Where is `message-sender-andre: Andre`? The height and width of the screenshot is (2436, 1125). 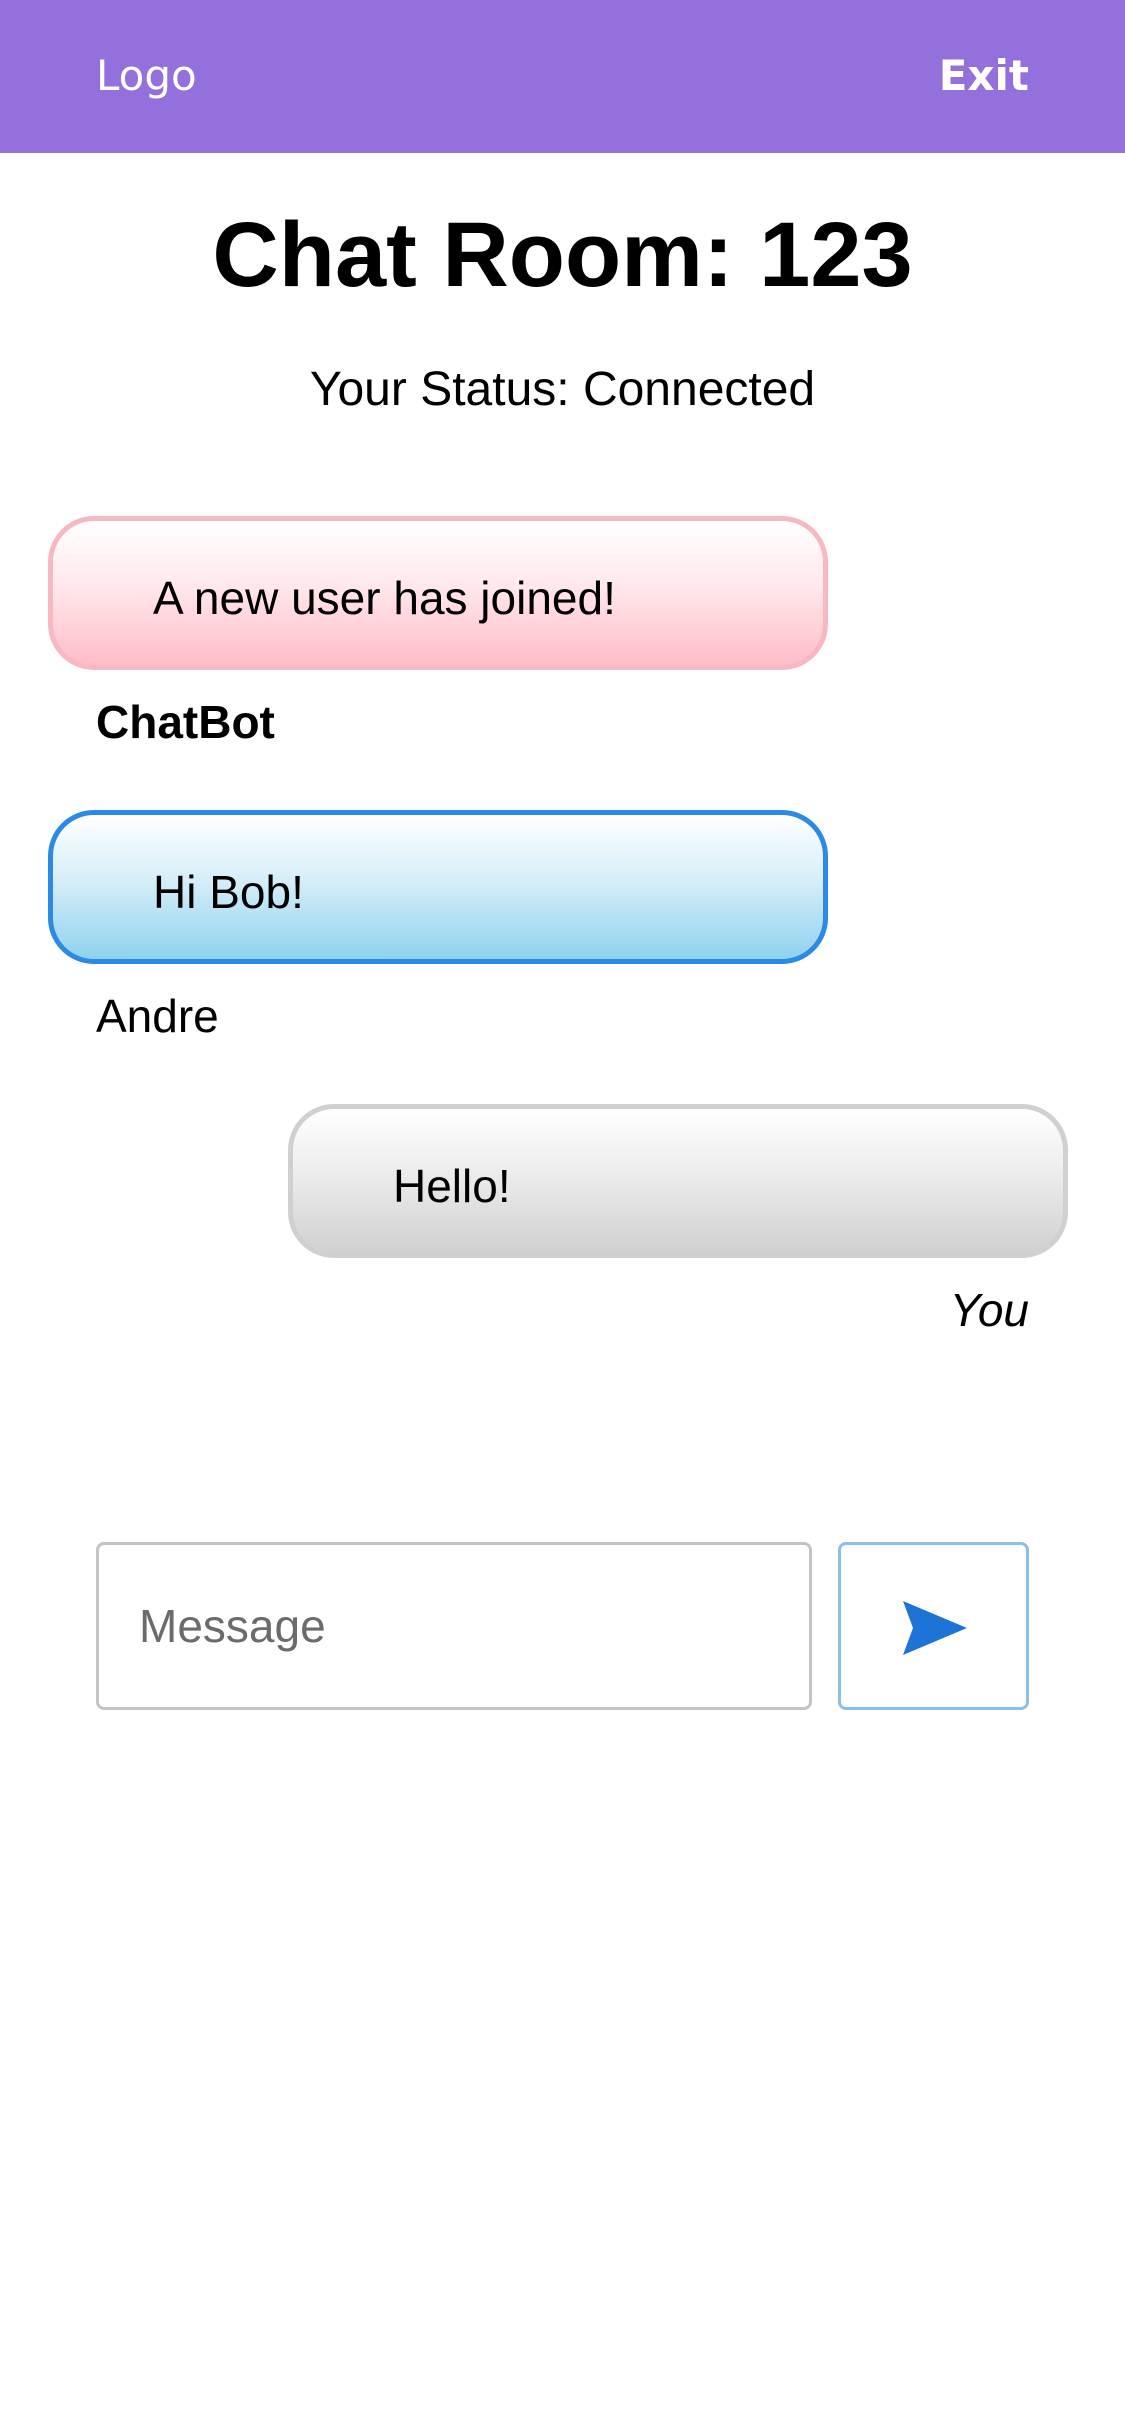
message-sender-andre: Andre is located at coordinates (157, 1016).